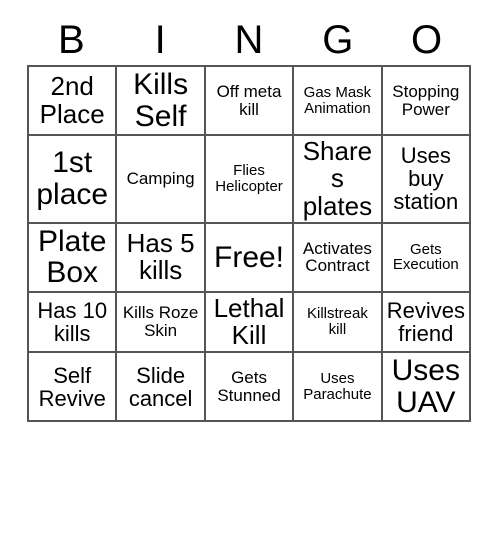 This screenshot has width=500, height=544. I want to click on bingo-cell-label: Activates Contract, so click(337, 257).